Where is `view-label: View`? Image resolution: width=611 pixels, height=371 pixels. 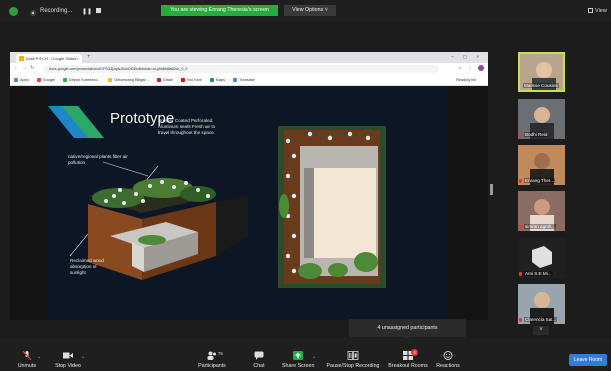
view-label: View is located at coordinates (601, 11).